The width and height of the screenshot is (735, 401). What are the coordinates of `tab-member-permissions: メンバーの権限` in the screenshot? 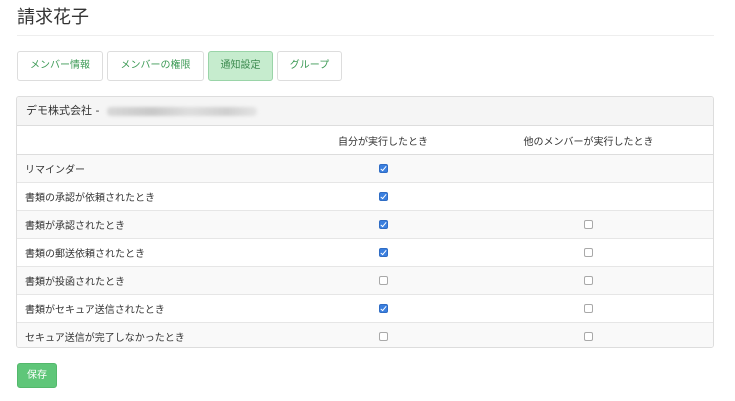 It's located at (155, 66).